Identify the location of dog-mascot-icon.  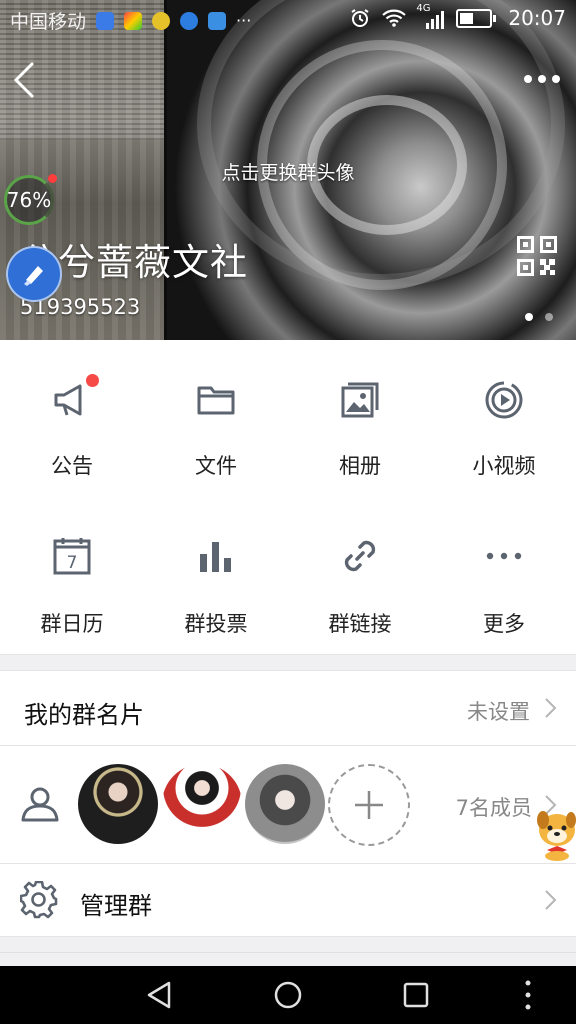
(554, 834).